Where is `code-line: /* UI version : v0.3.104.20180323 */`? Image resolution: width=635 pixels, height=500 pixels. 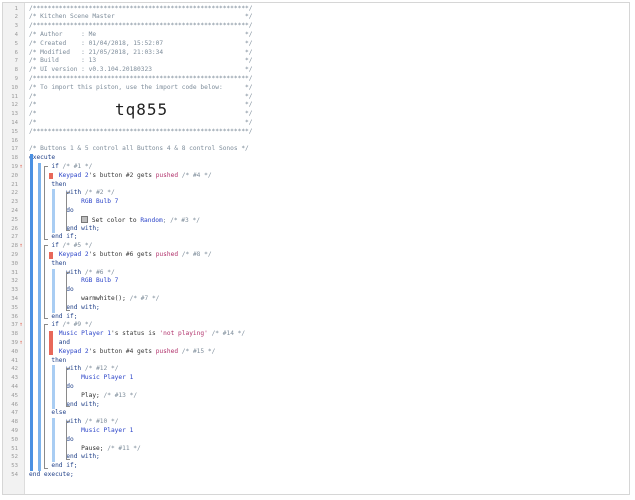 code-line: /* UI version : v0.3.104.20180323 */ is located at coordinates (141, 70).